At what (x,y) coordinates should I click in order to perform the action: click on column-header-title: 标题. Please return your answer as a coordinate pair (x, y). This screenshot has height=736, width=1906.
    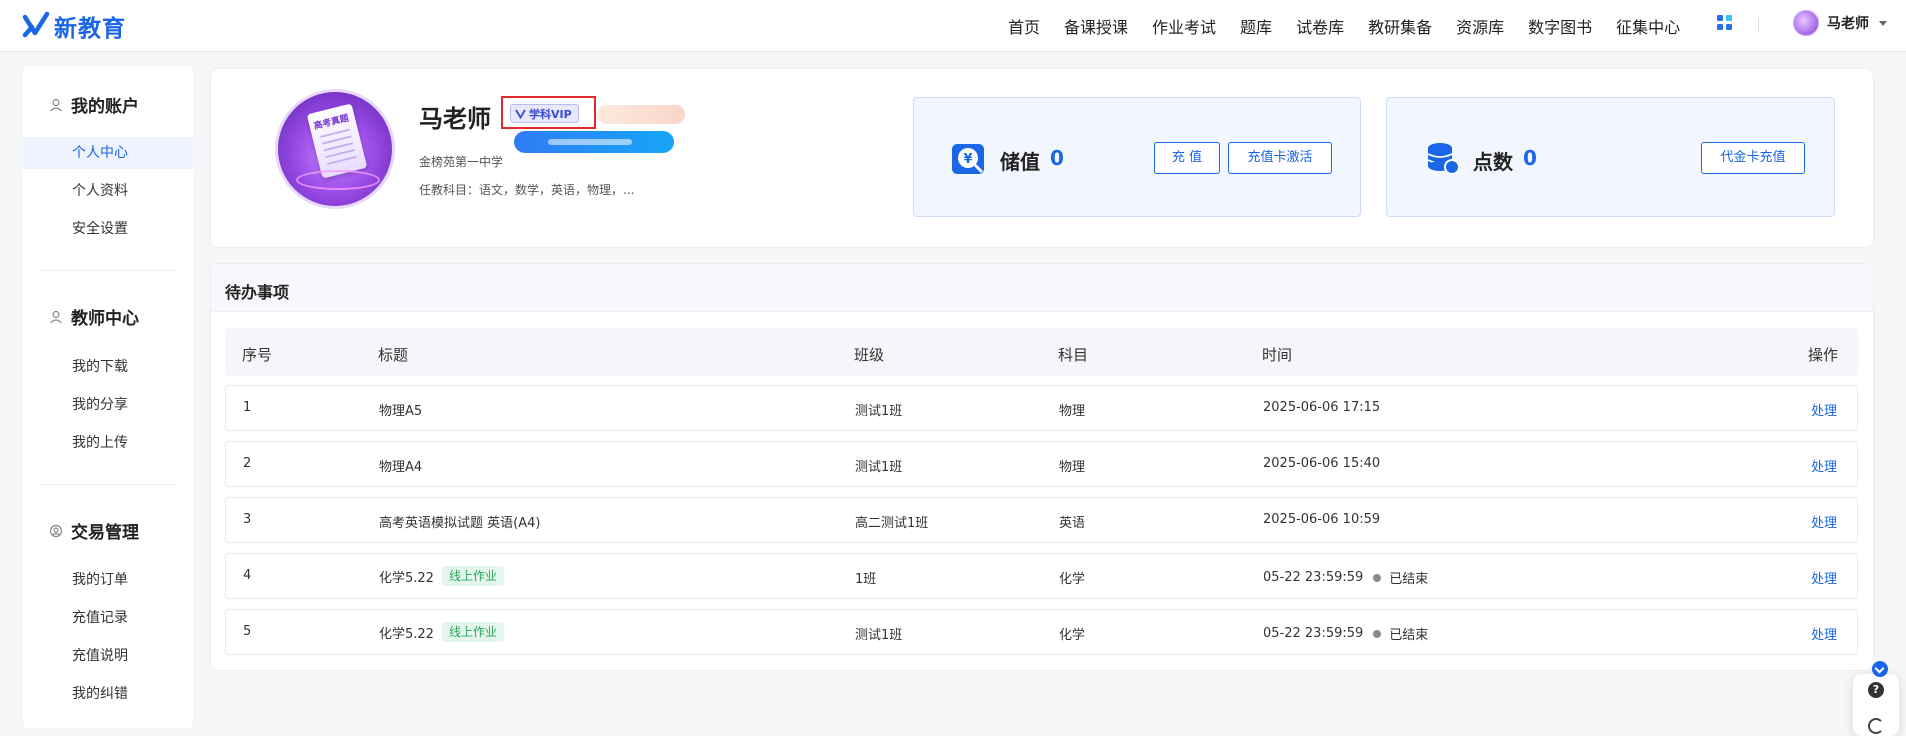
    Looking at the image, I should click on (393, 355).